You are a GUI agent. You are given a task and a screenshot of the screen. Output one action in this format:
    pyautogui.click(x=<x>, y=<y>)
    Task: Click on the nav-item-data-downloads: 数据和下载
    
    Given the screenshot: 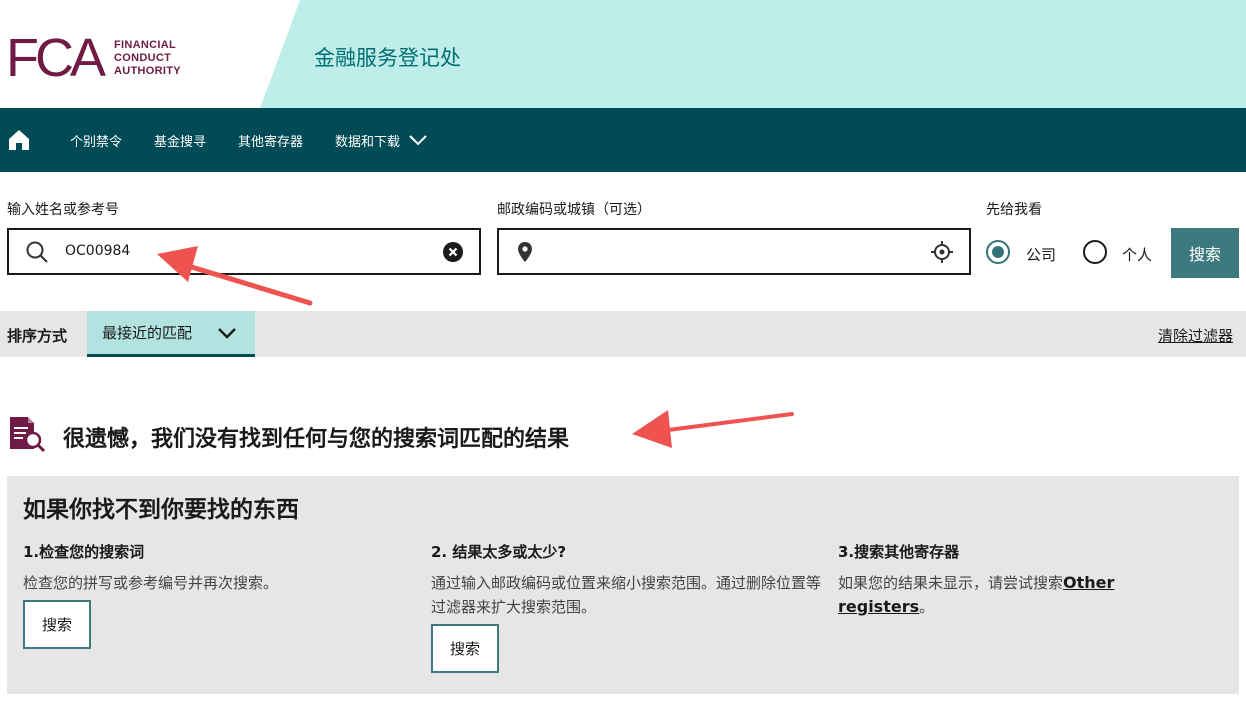 What is the action you would take?
    pyautogui.click(x=381, y=140)
    